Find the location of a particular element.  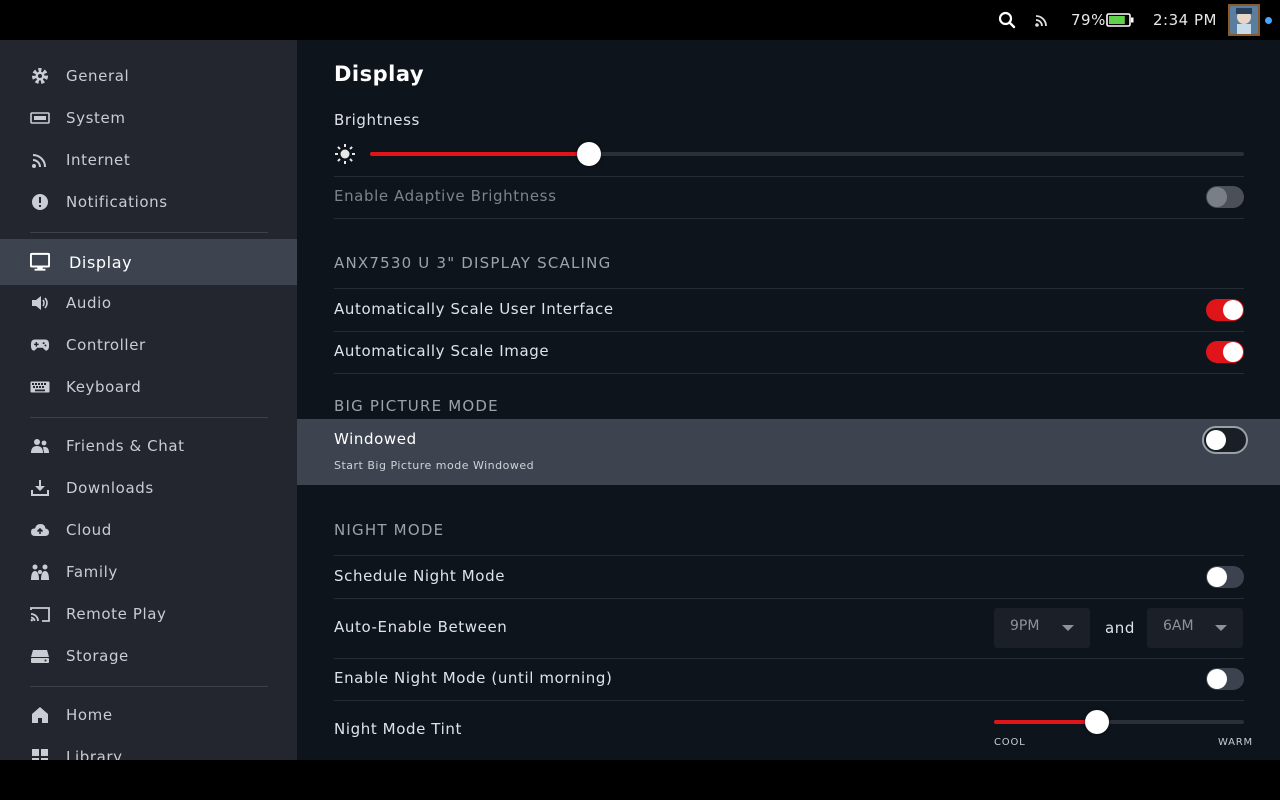

night-tint-slider-handle is located at coordinates (1097, 722).